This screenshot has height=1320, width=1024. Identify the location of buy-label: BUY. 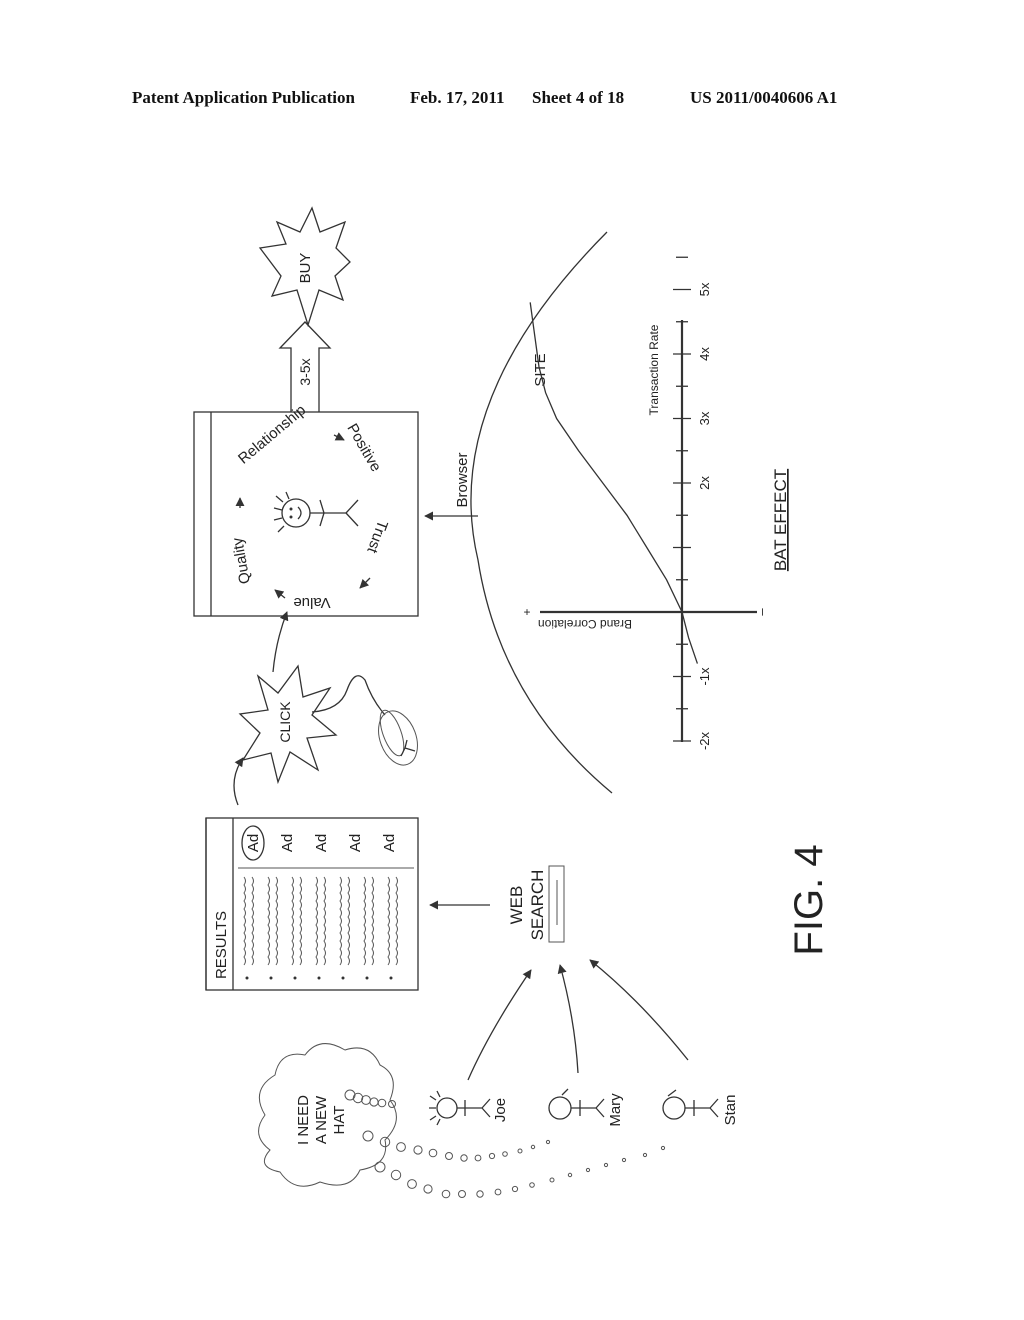
(305, 268).